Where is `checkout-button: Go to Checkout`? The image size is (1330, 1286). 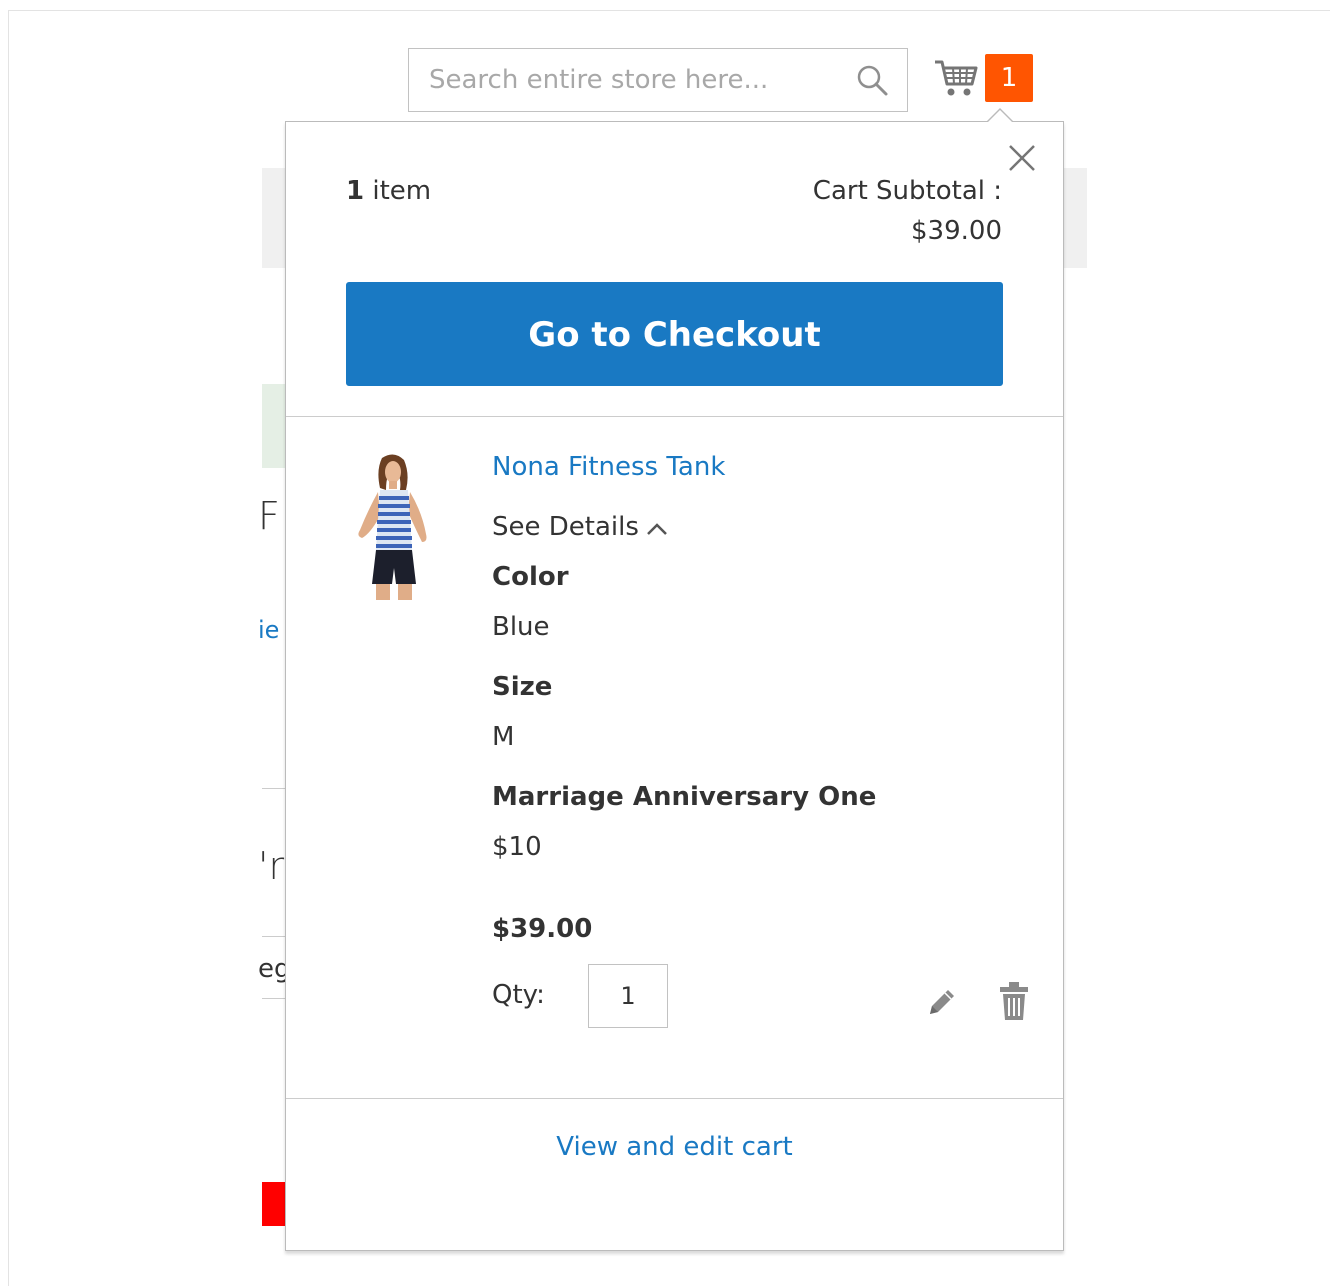
checkout-button: Go to Checkout is located at coordinates (674, 334).